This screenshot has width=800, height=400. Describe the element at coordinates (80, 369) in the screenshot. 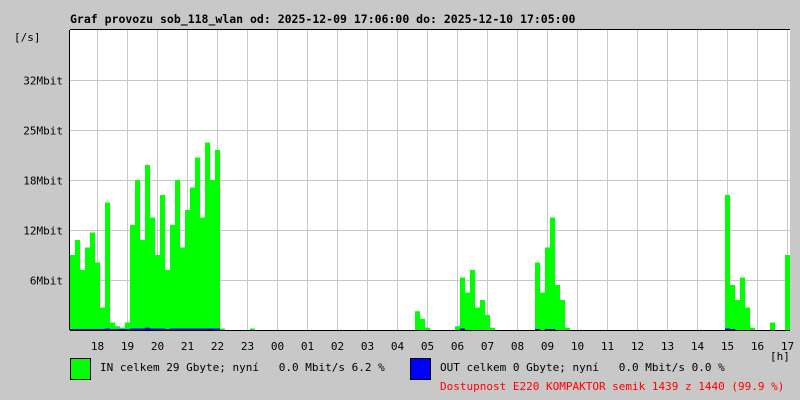

I see `in-legend-swatch` at that location.